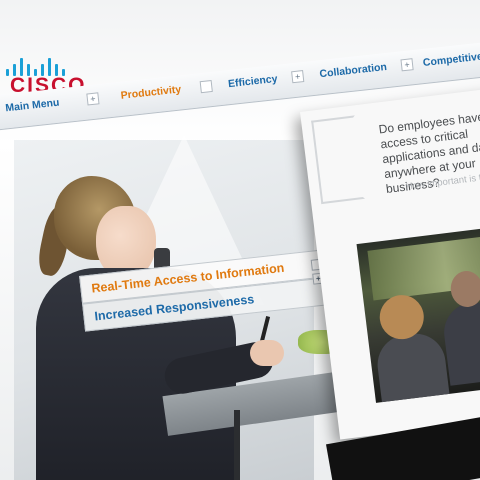 The image size is (480, 480). Describe the element at coordinates (206, 86) in the screenshot. I see `tab-productivity-expand-icon` at that location.